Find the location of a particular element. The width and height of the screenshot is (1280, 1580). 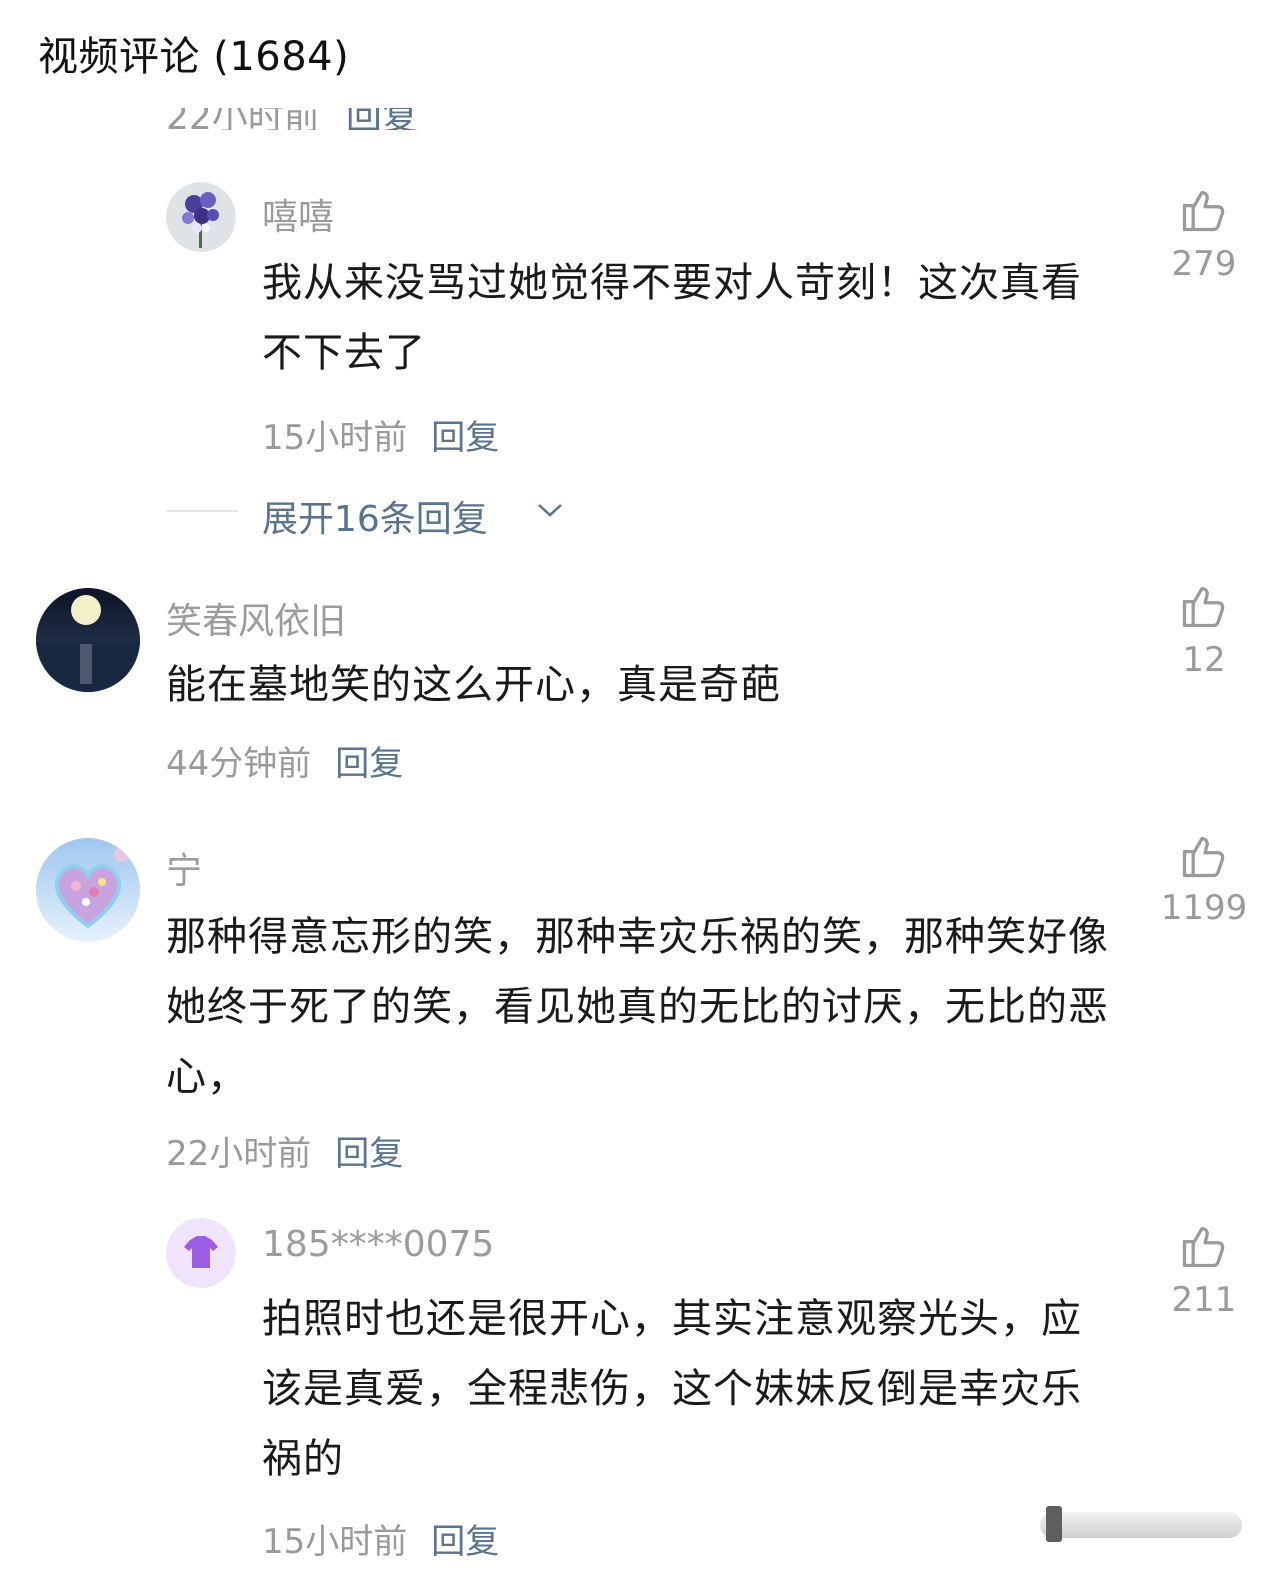

comment-meta: 44分钟前 回复 is located at coordinates (284, 760).